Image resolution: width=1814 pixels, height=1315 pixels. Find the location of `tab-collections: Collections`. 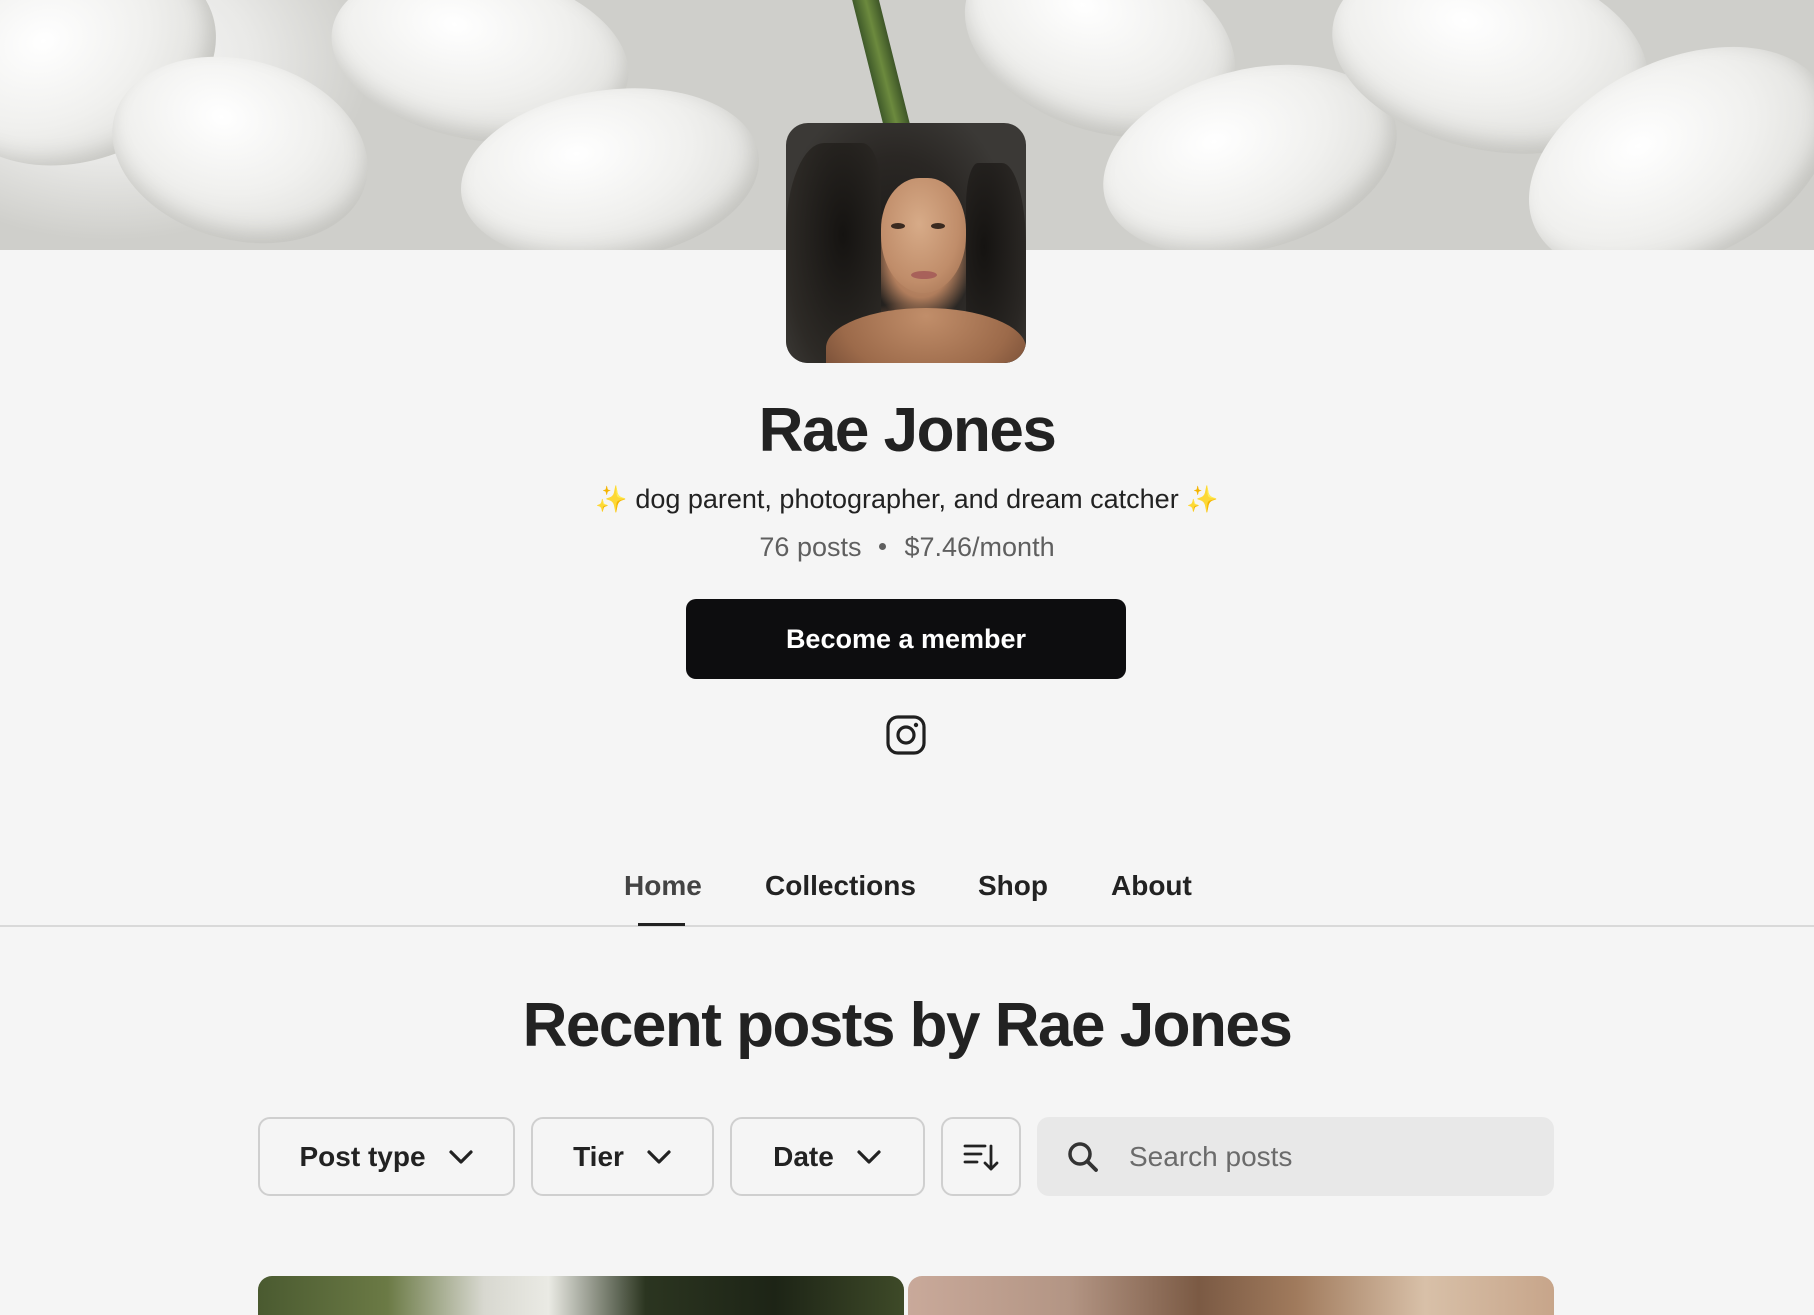

tab-collections: Collections is located at coordinates (840, 886).